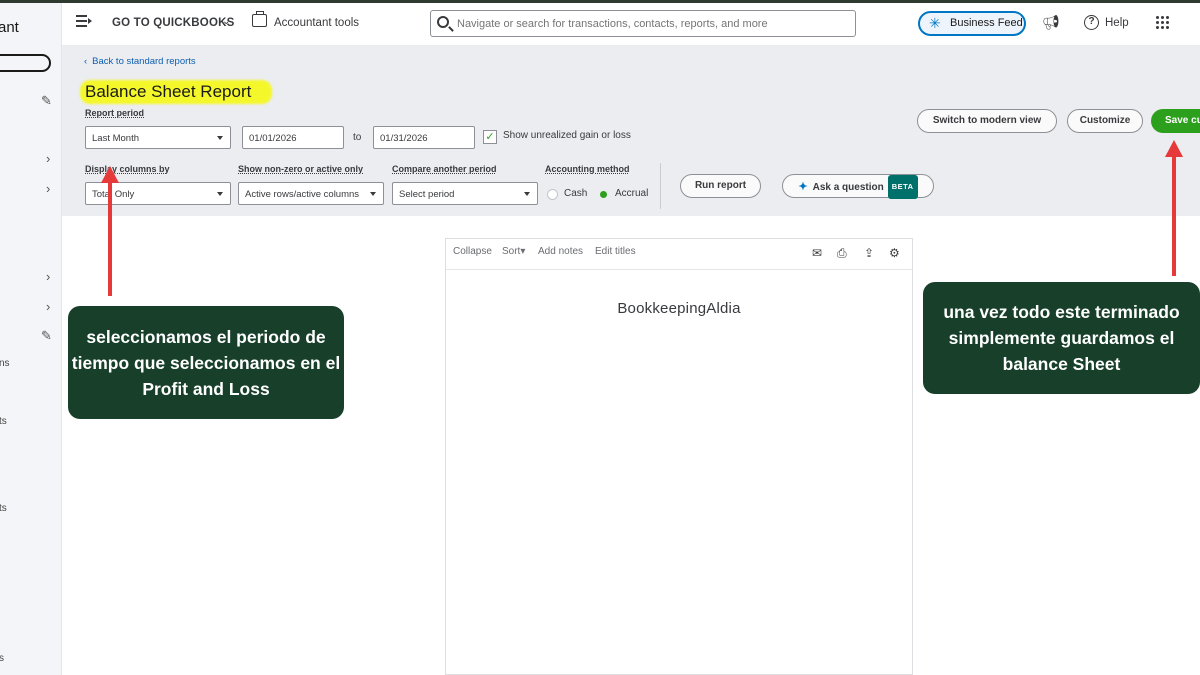 The height and width of the screenshot is (675, 1200). I want to click on display-columns-label: Display columns by, so click(127, 169).